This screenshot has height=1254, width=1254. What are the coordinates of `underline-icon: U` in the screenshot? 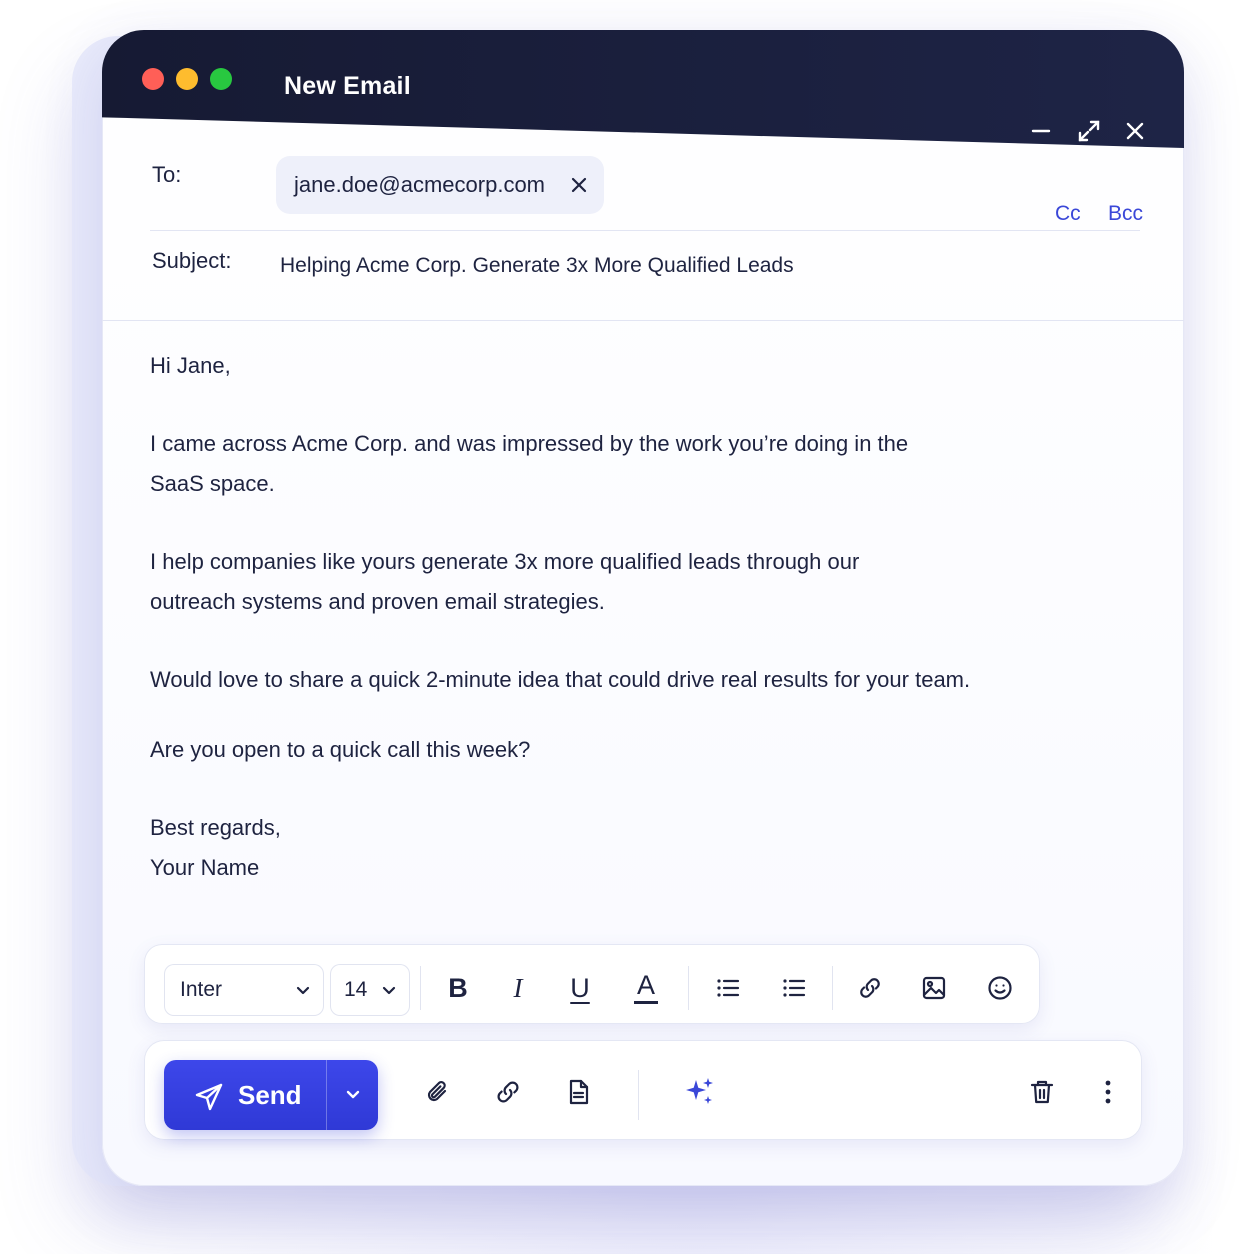 It's located at (580, 987).